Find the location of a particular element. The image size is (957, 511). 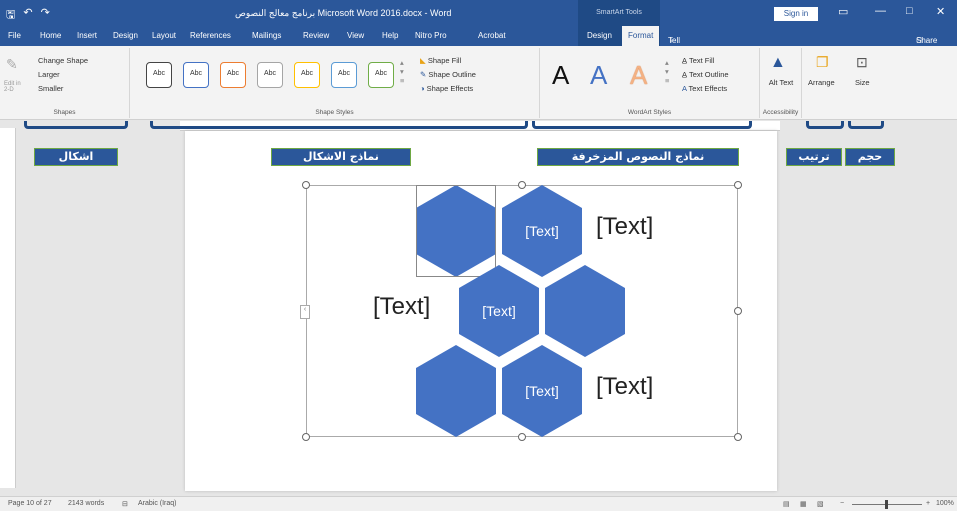

text-outline-label: Text Outline is located at coordinates (708, 74).